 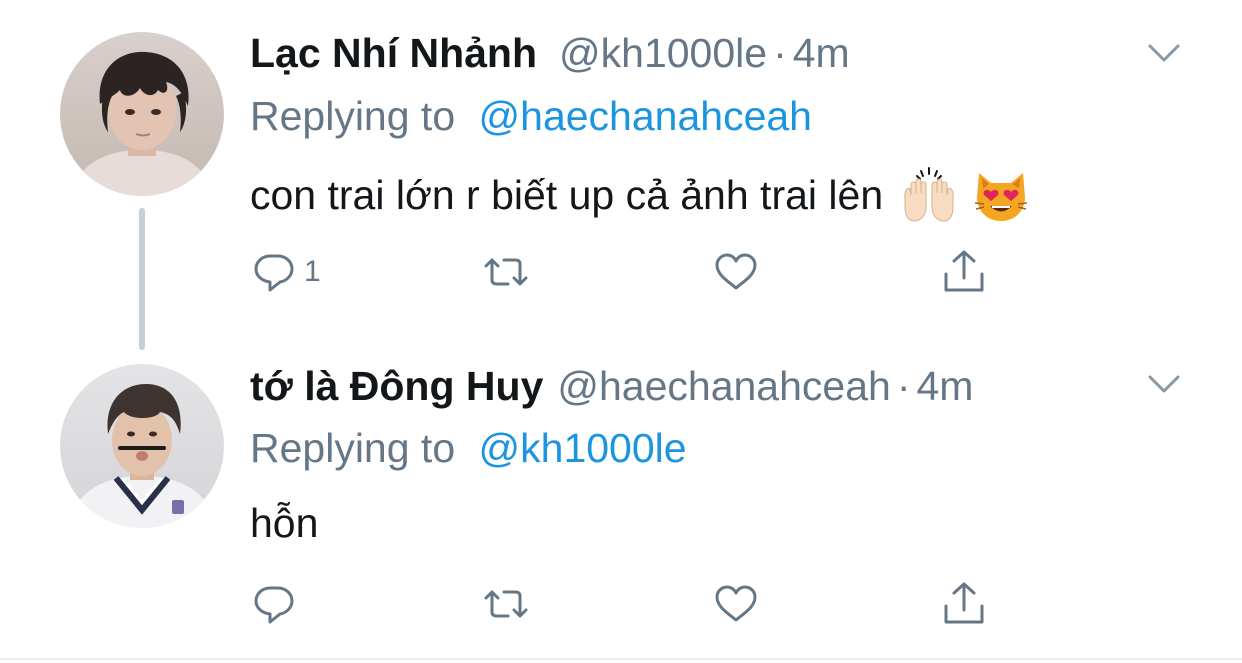 I want to click on tweet-actions: 1, so click(x=621, y=272).